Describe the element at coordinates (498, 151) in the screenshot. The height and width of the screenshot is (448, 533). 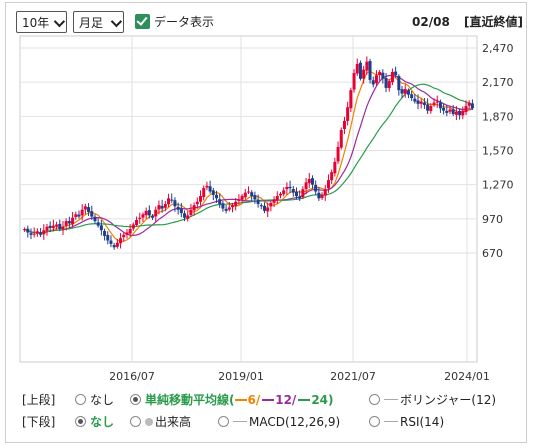
I see `y-tick-label: 1,570` at that location.